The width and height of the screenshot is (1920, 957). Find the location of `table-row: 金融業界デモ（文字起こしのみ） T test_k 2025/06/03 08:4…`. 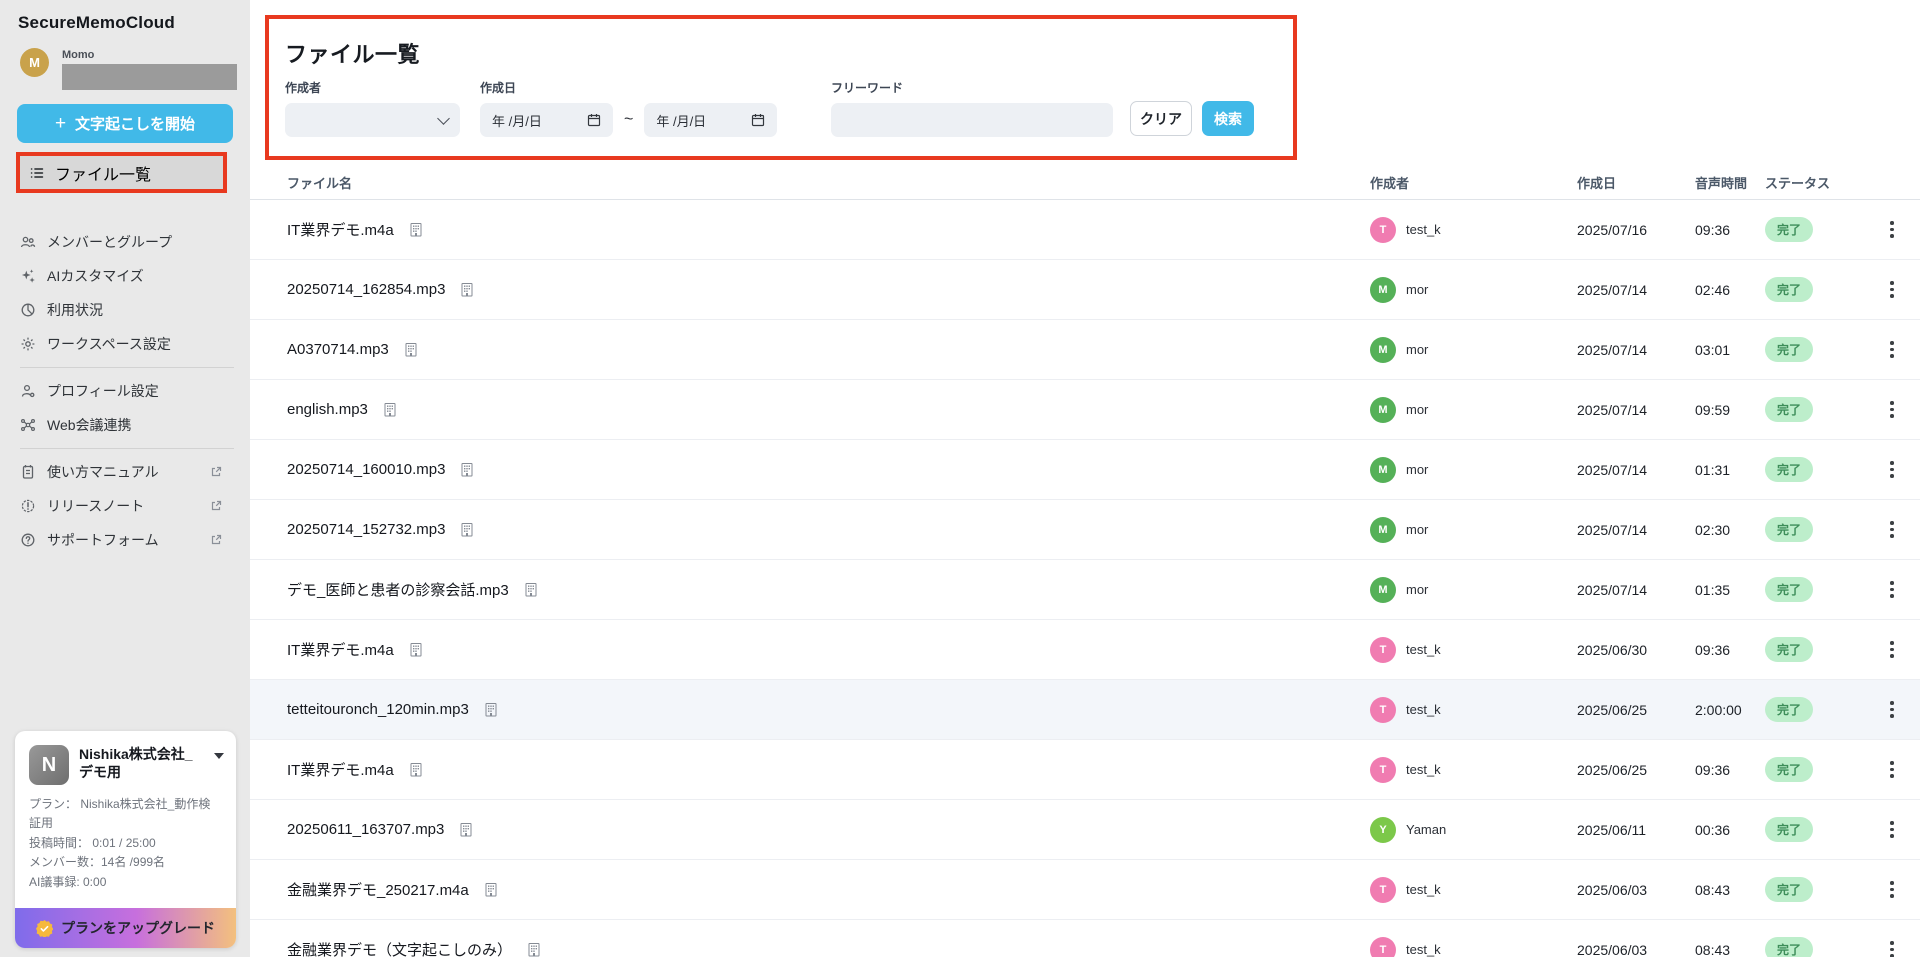

table-row: 金融業界デモ（文字起こしのみ） T test_k 2025/06/03 08:4… is located at coordinates (1085, 938).